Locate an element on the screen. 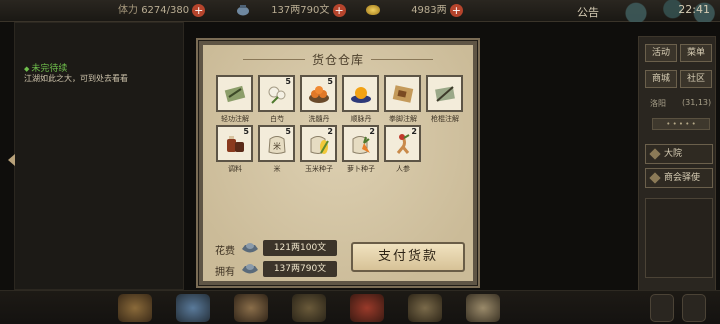 Image resolution: width=720 pixels, height=324 pixels. item-label: 顺脉丹 is located at coordinates (361, 119).